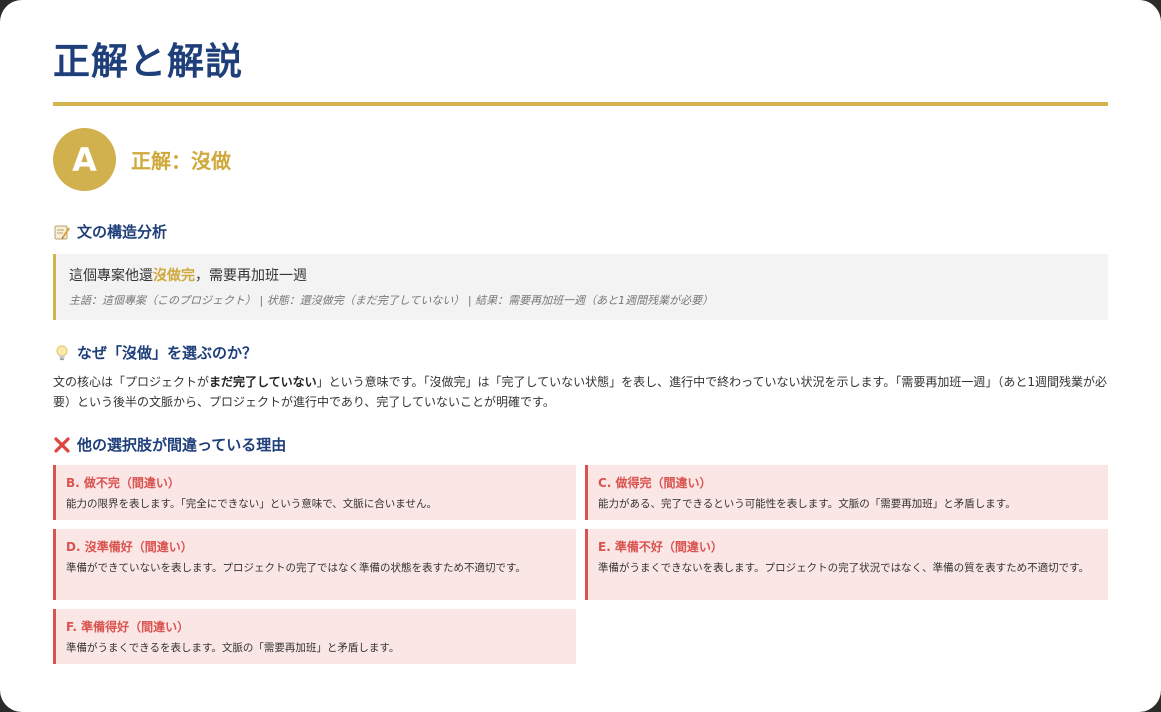 The width and height of the screenshot is (1161, 712). I want to click on option-desc: 能力の限界を表します。「完全にできない」という意味で、文脈に合いません。, so click(251, 504).